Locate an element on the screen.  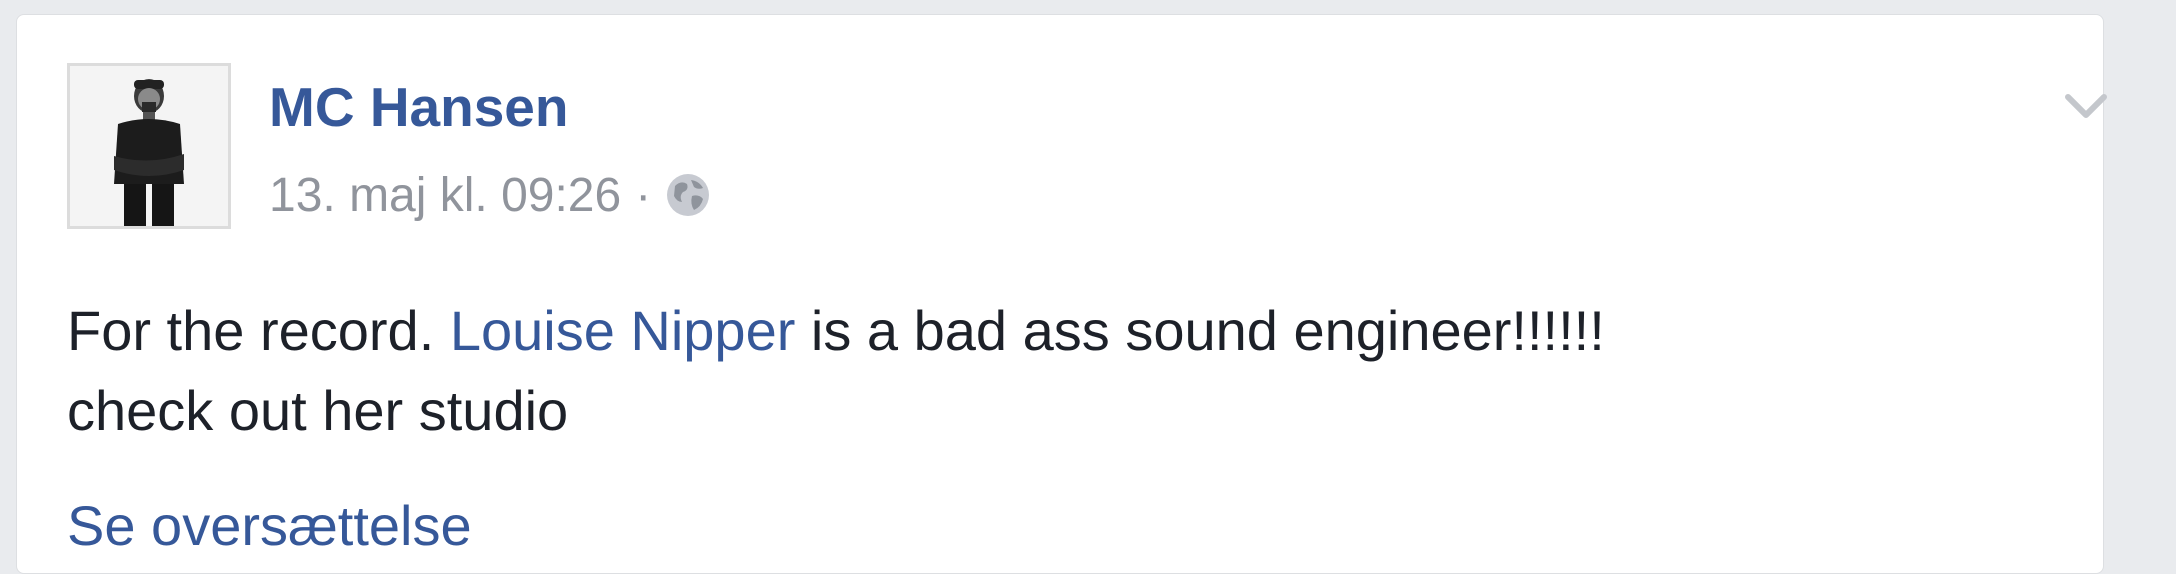
chevron-down-icon is located at coordinates (2086, 107).